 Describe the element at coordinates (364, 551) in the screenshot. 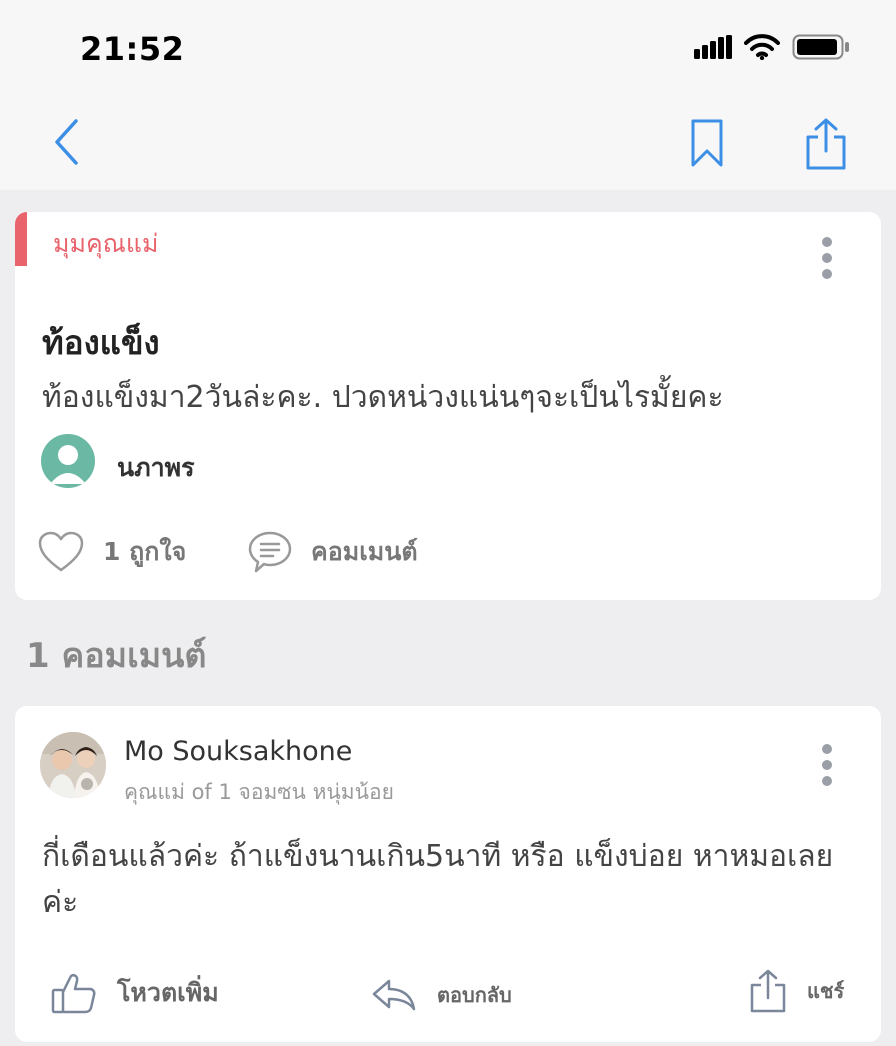

I see `comment-label: คอมเมนต์` at that location.